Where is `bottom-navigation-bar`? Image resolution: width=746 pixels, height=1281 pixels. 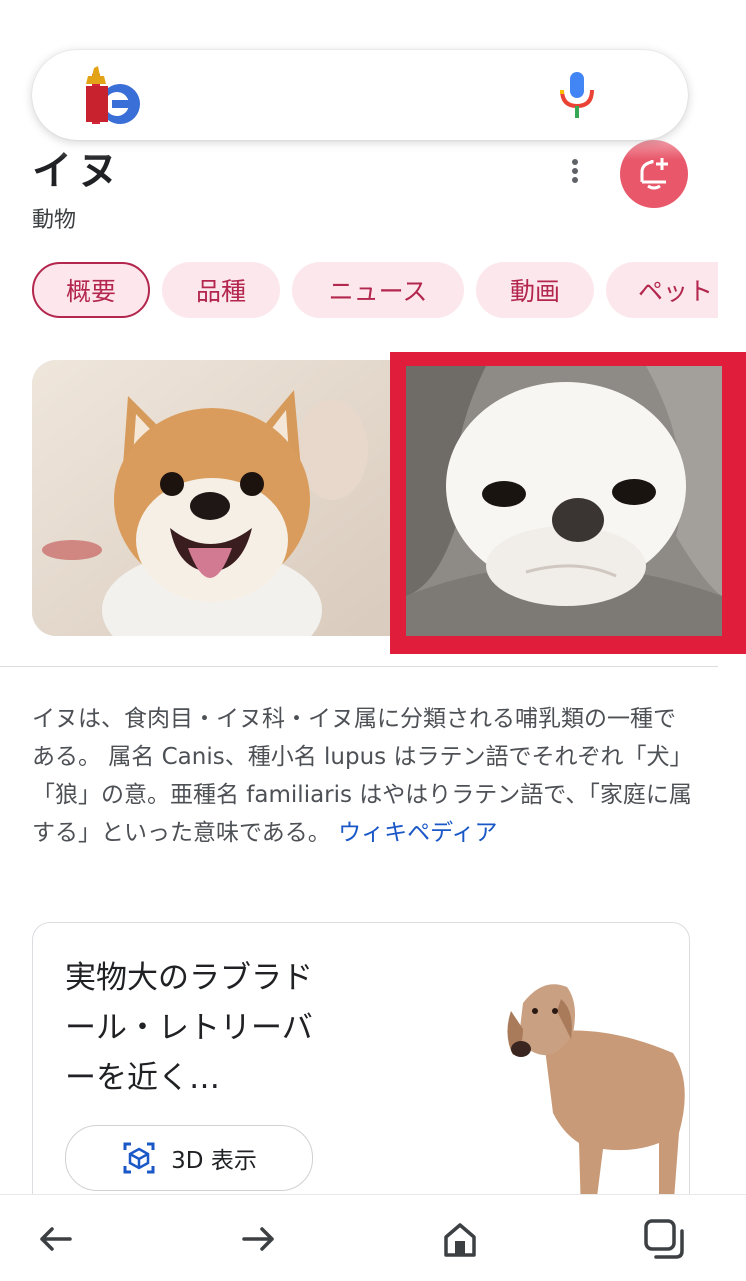
bottom-navigation-bar is located at coordinates (373, 1237).